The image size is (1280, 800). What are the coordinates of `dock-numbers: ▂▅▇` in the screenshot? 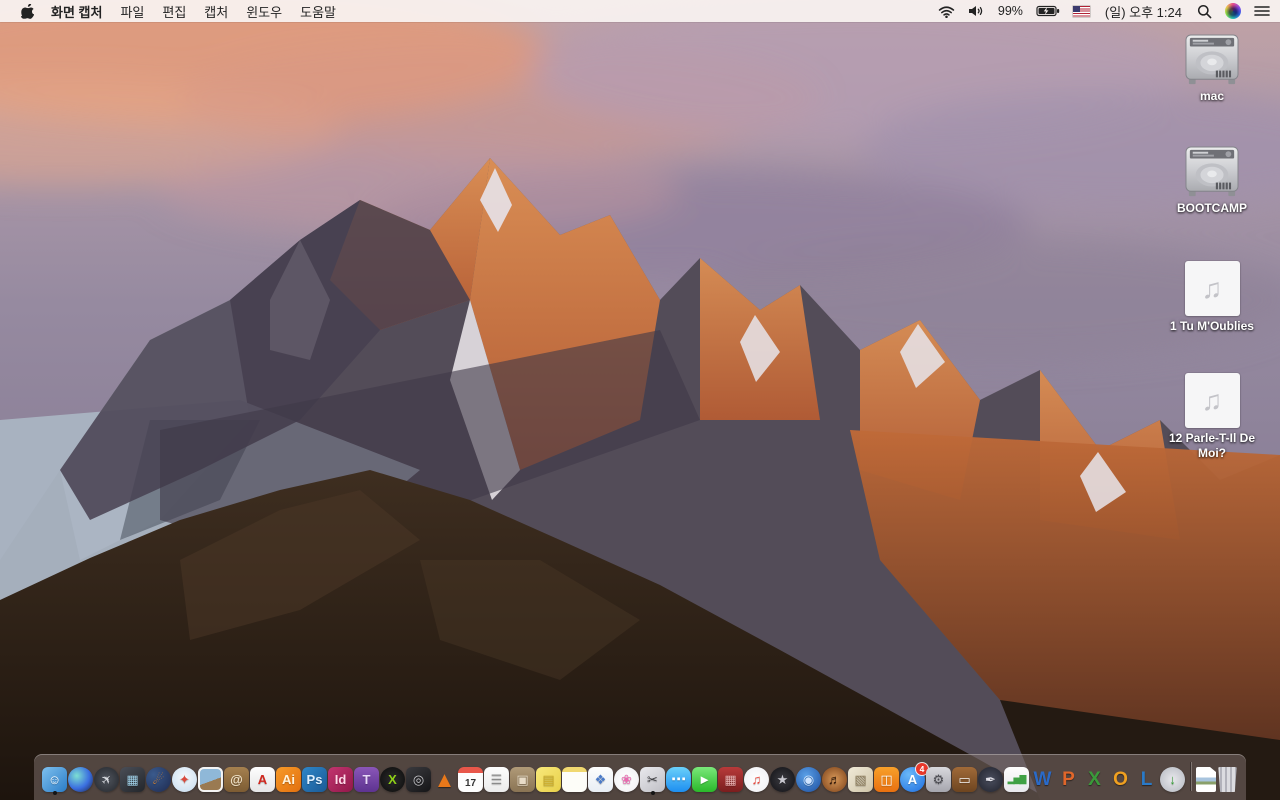 It's located at (1016, 781).